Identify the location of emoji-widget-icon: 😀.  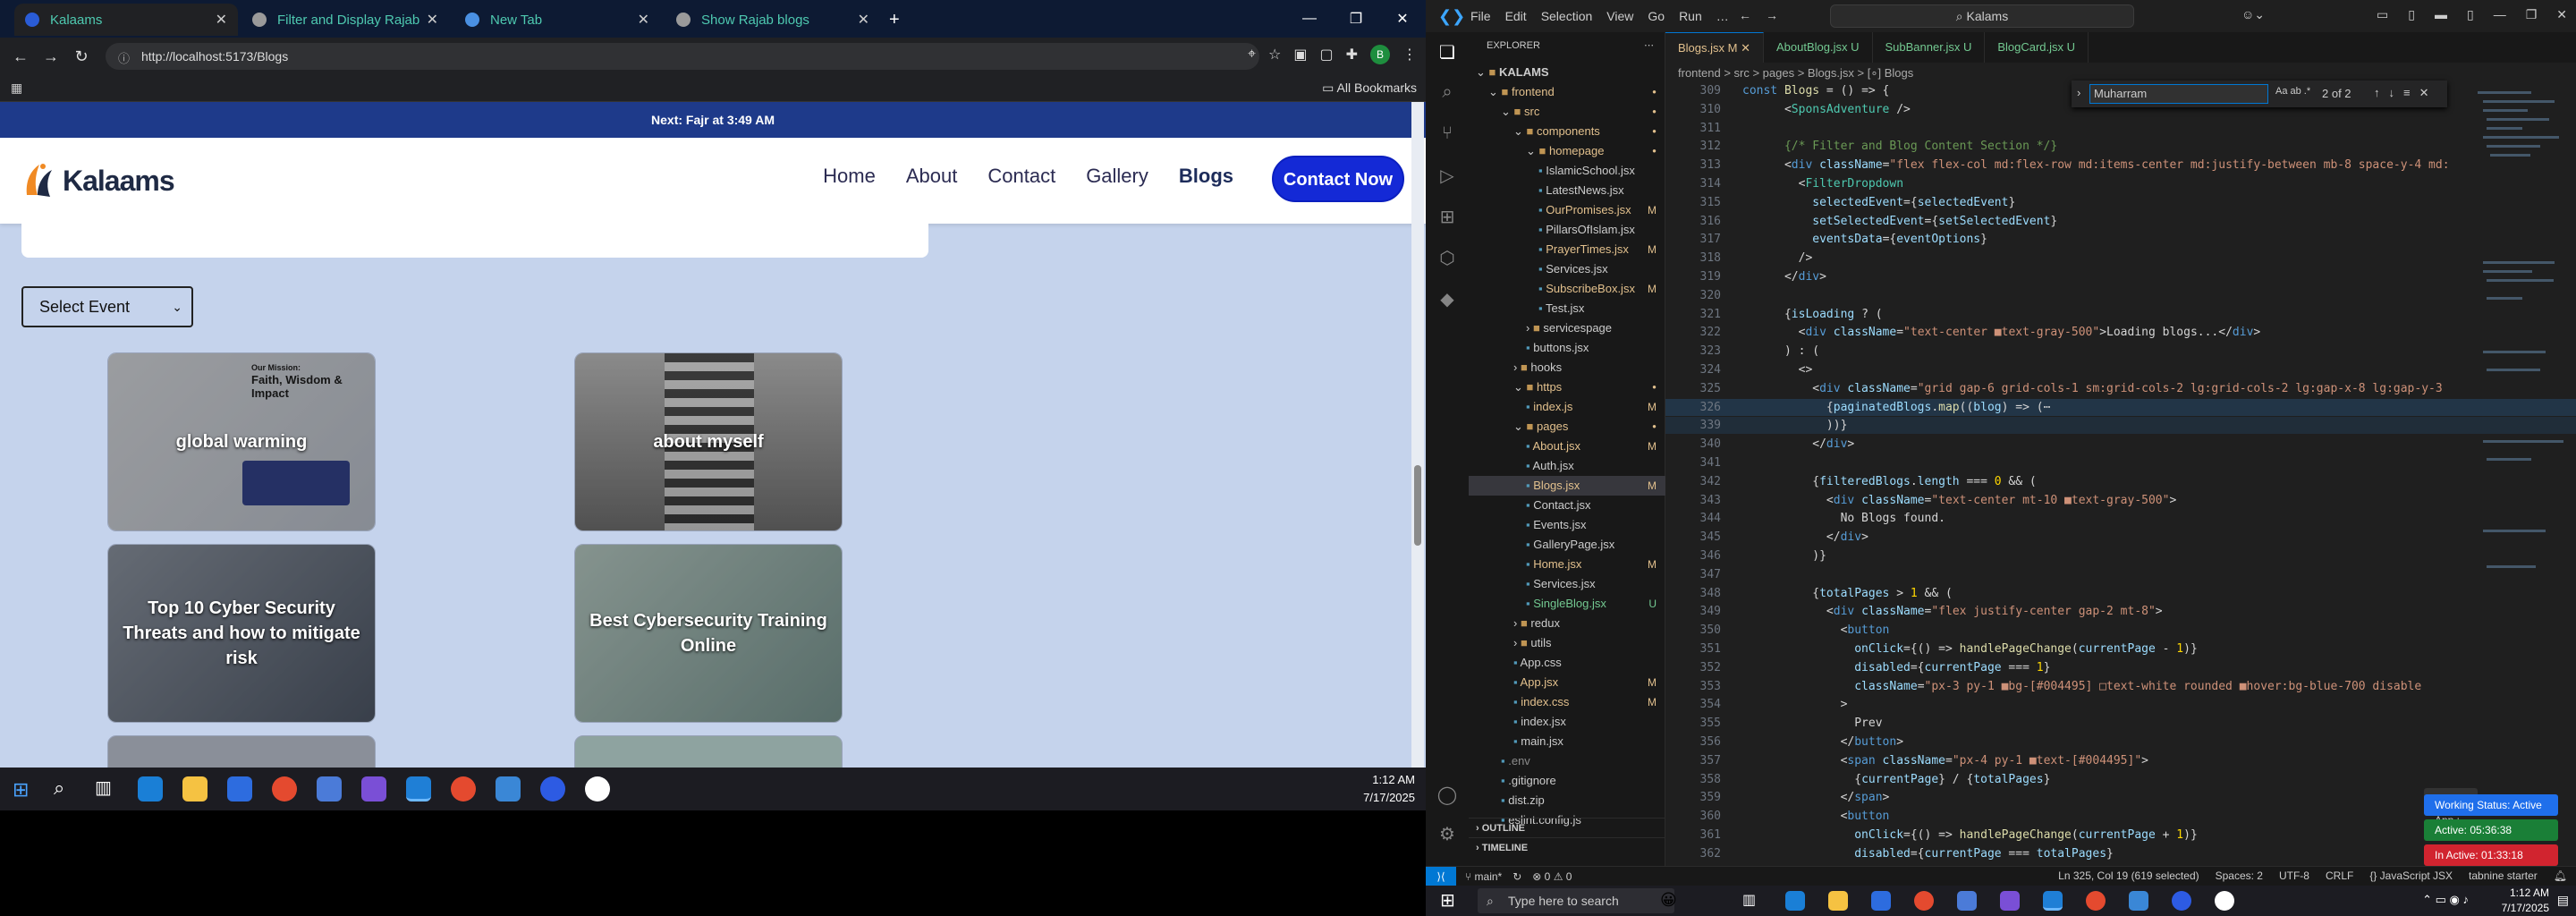
(1668, 900).